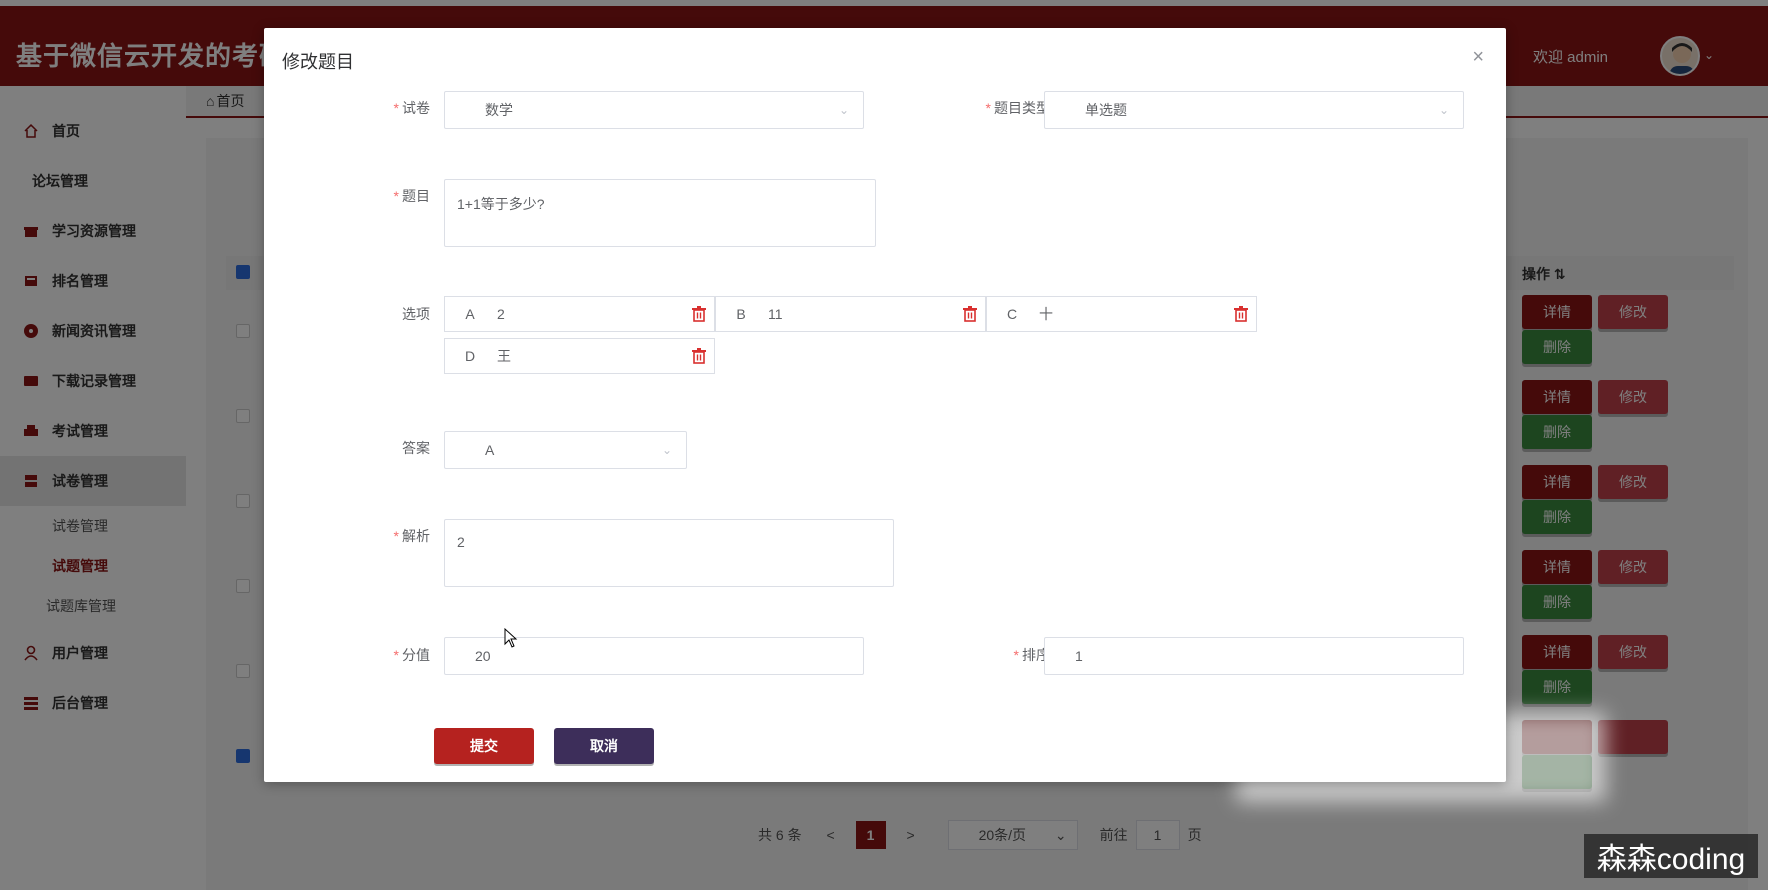 This screenshot has height=890, width=1768. I want to click on paper-label: * 试卷, so click(411, 108).